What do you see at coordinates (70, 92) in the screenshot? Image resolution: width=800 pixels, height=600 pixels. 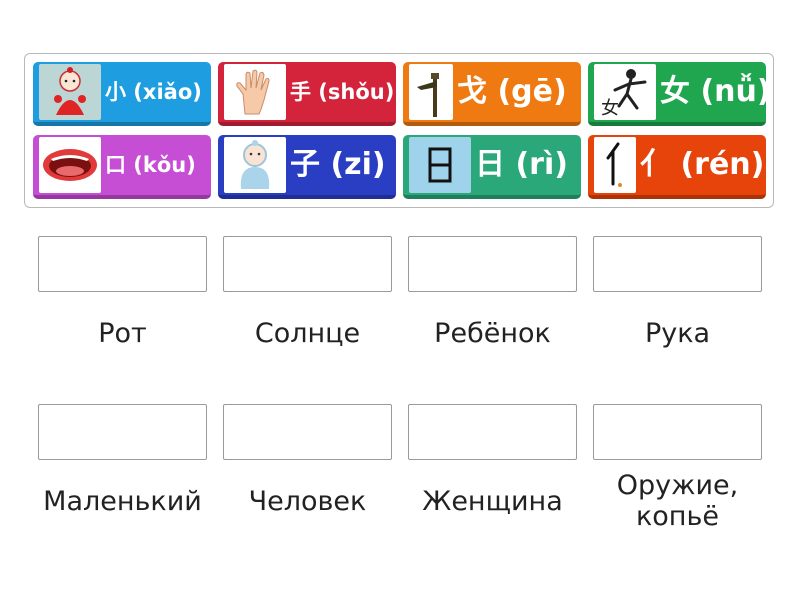 I see `baby-doll-icon` at bounding box center [70, 92].